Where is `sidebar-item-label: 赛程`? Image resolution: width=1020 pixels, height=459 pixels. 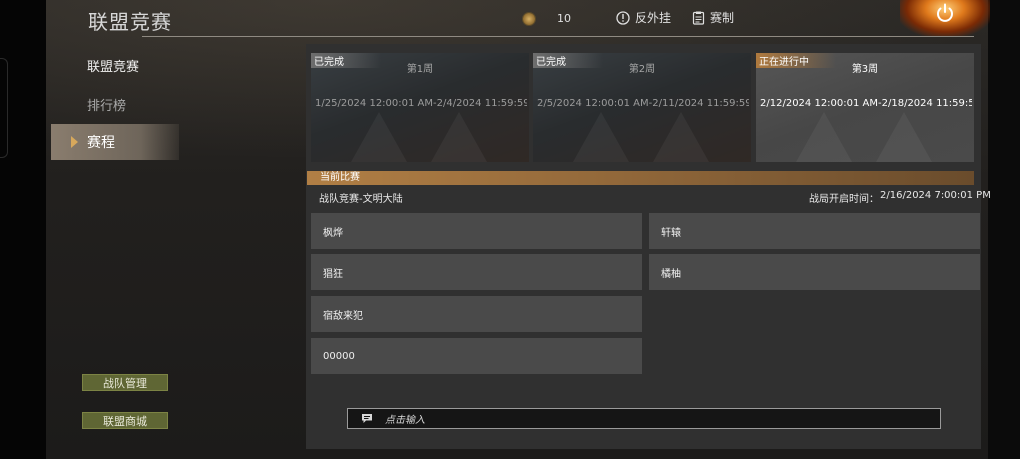
sidebar-item-label: 赛程 is located at coordinates (101, 143).